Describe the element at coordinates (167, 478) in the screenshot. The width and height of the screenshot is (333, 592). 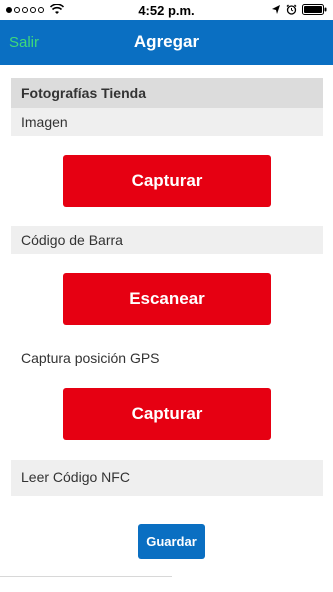
I see `nfc-label: Leer Código NFC` at that location.